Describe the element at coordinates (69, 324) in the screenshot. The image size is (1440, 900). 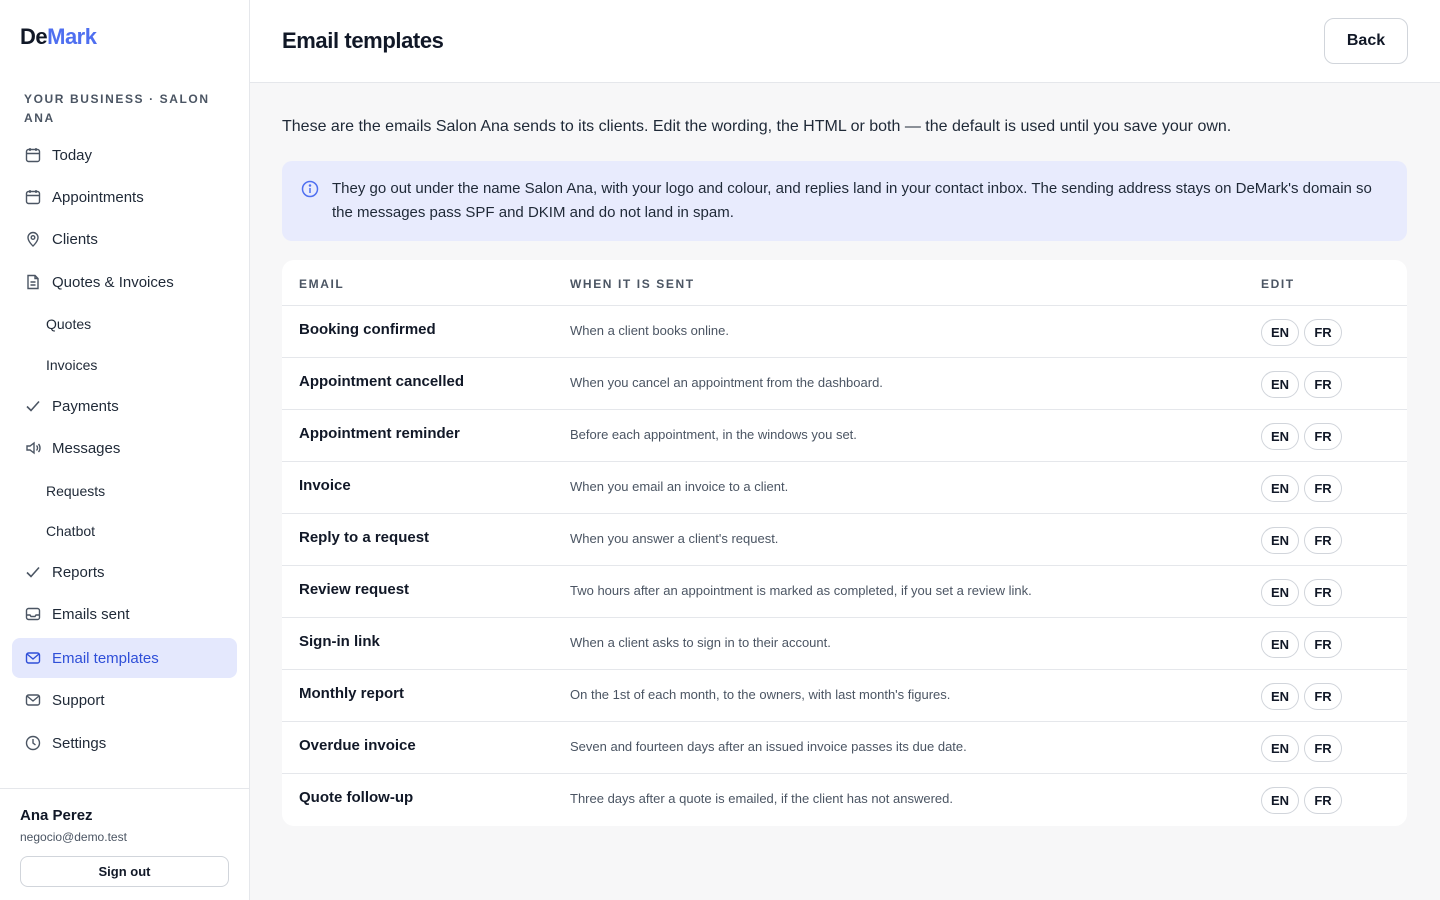
I see `sidebar-item-label: Quotes` at that location.